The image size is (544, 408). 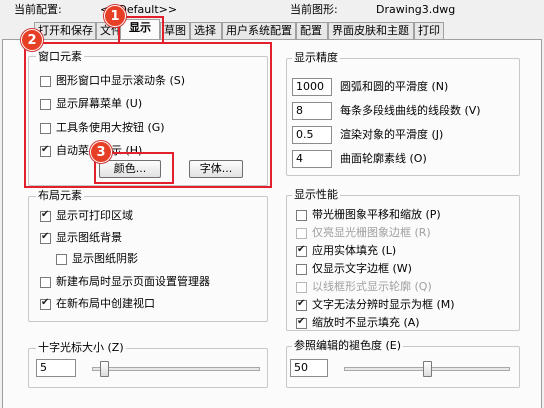 I want to click on display-performance-title: 显示性能, so click(x=316, y=195).